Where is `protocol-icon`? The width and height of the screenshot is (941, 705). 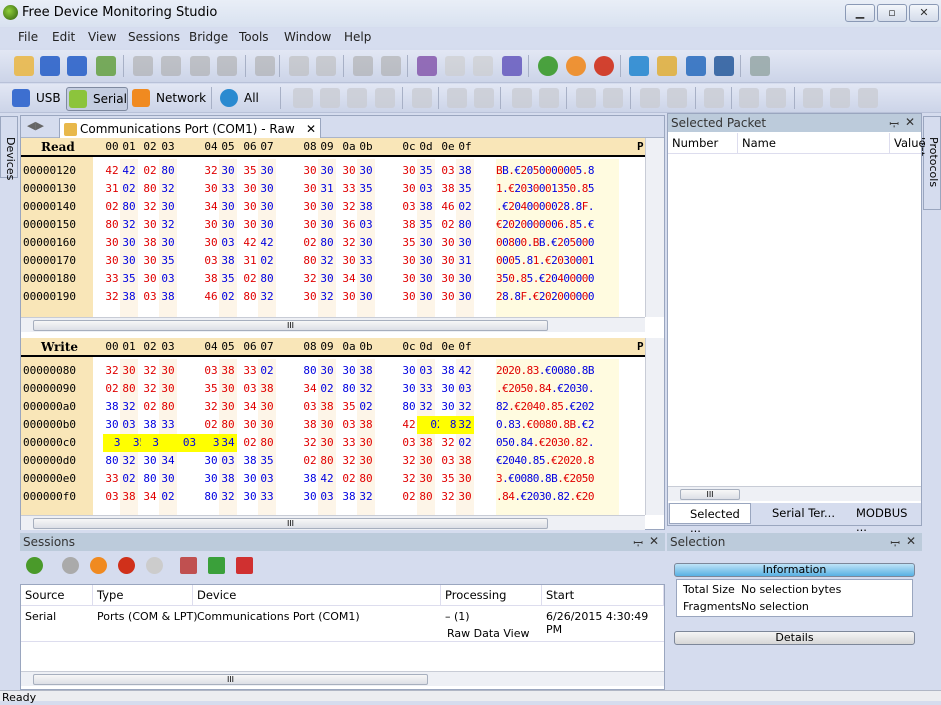 protocol-icon is located at coordinates (522, 98).